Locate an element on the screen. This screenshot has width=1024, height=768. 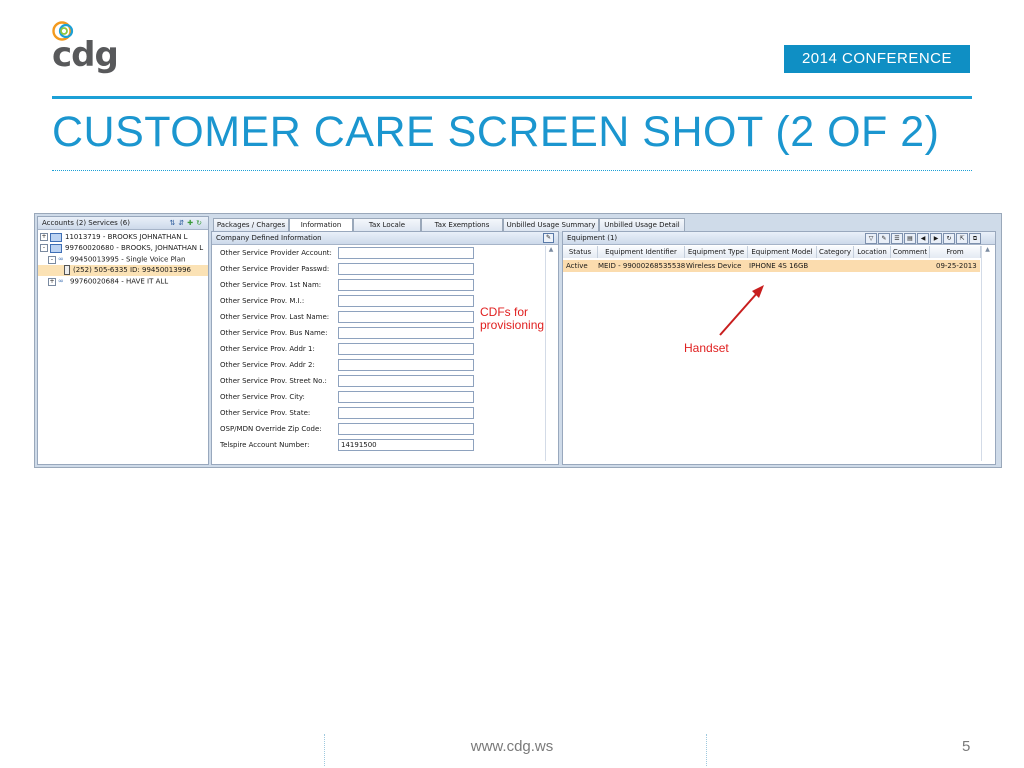
tab-packages-charges: Packages / Charges is located at coordinates (251, 225).